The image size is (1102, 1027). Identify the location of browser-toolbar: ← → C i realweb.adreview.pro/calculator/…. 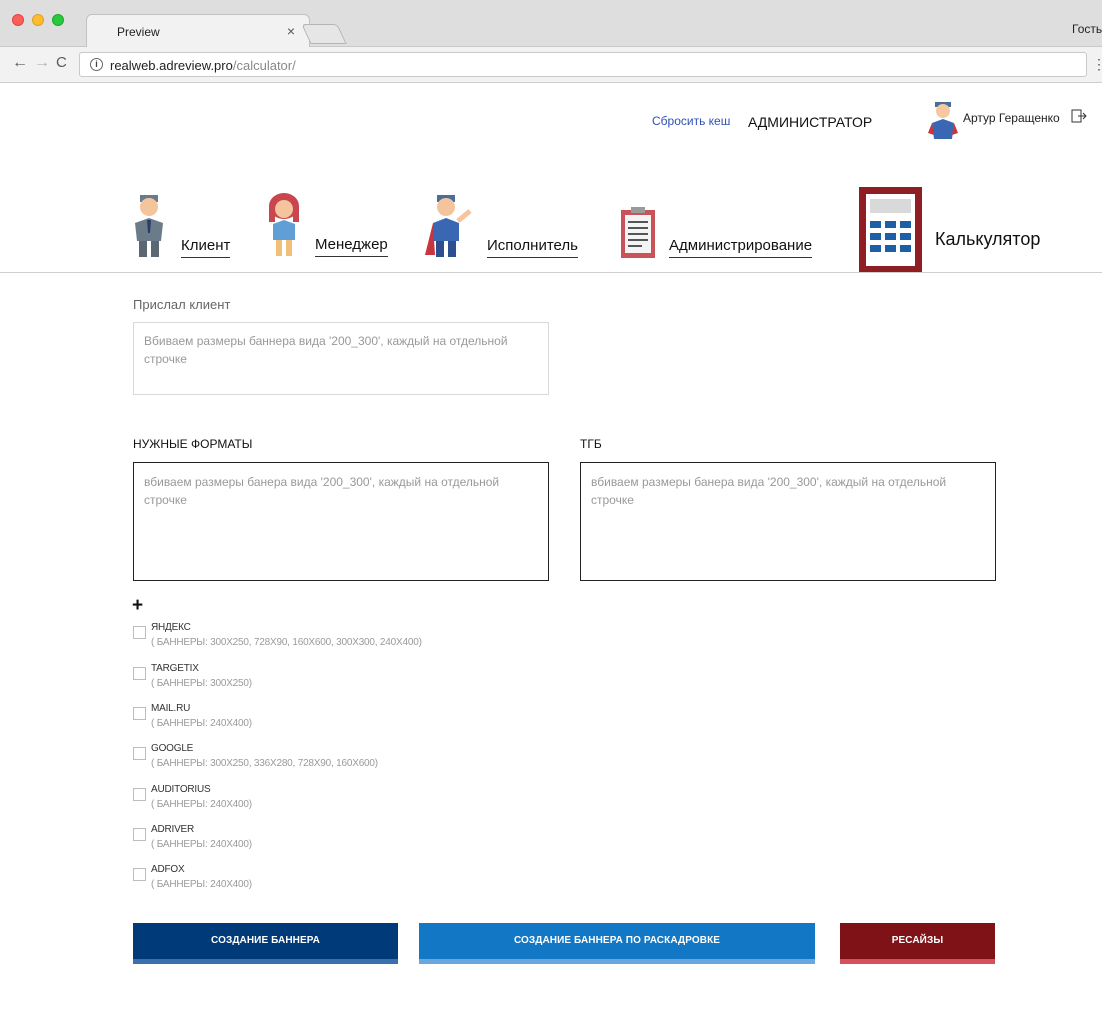
(551, 65).